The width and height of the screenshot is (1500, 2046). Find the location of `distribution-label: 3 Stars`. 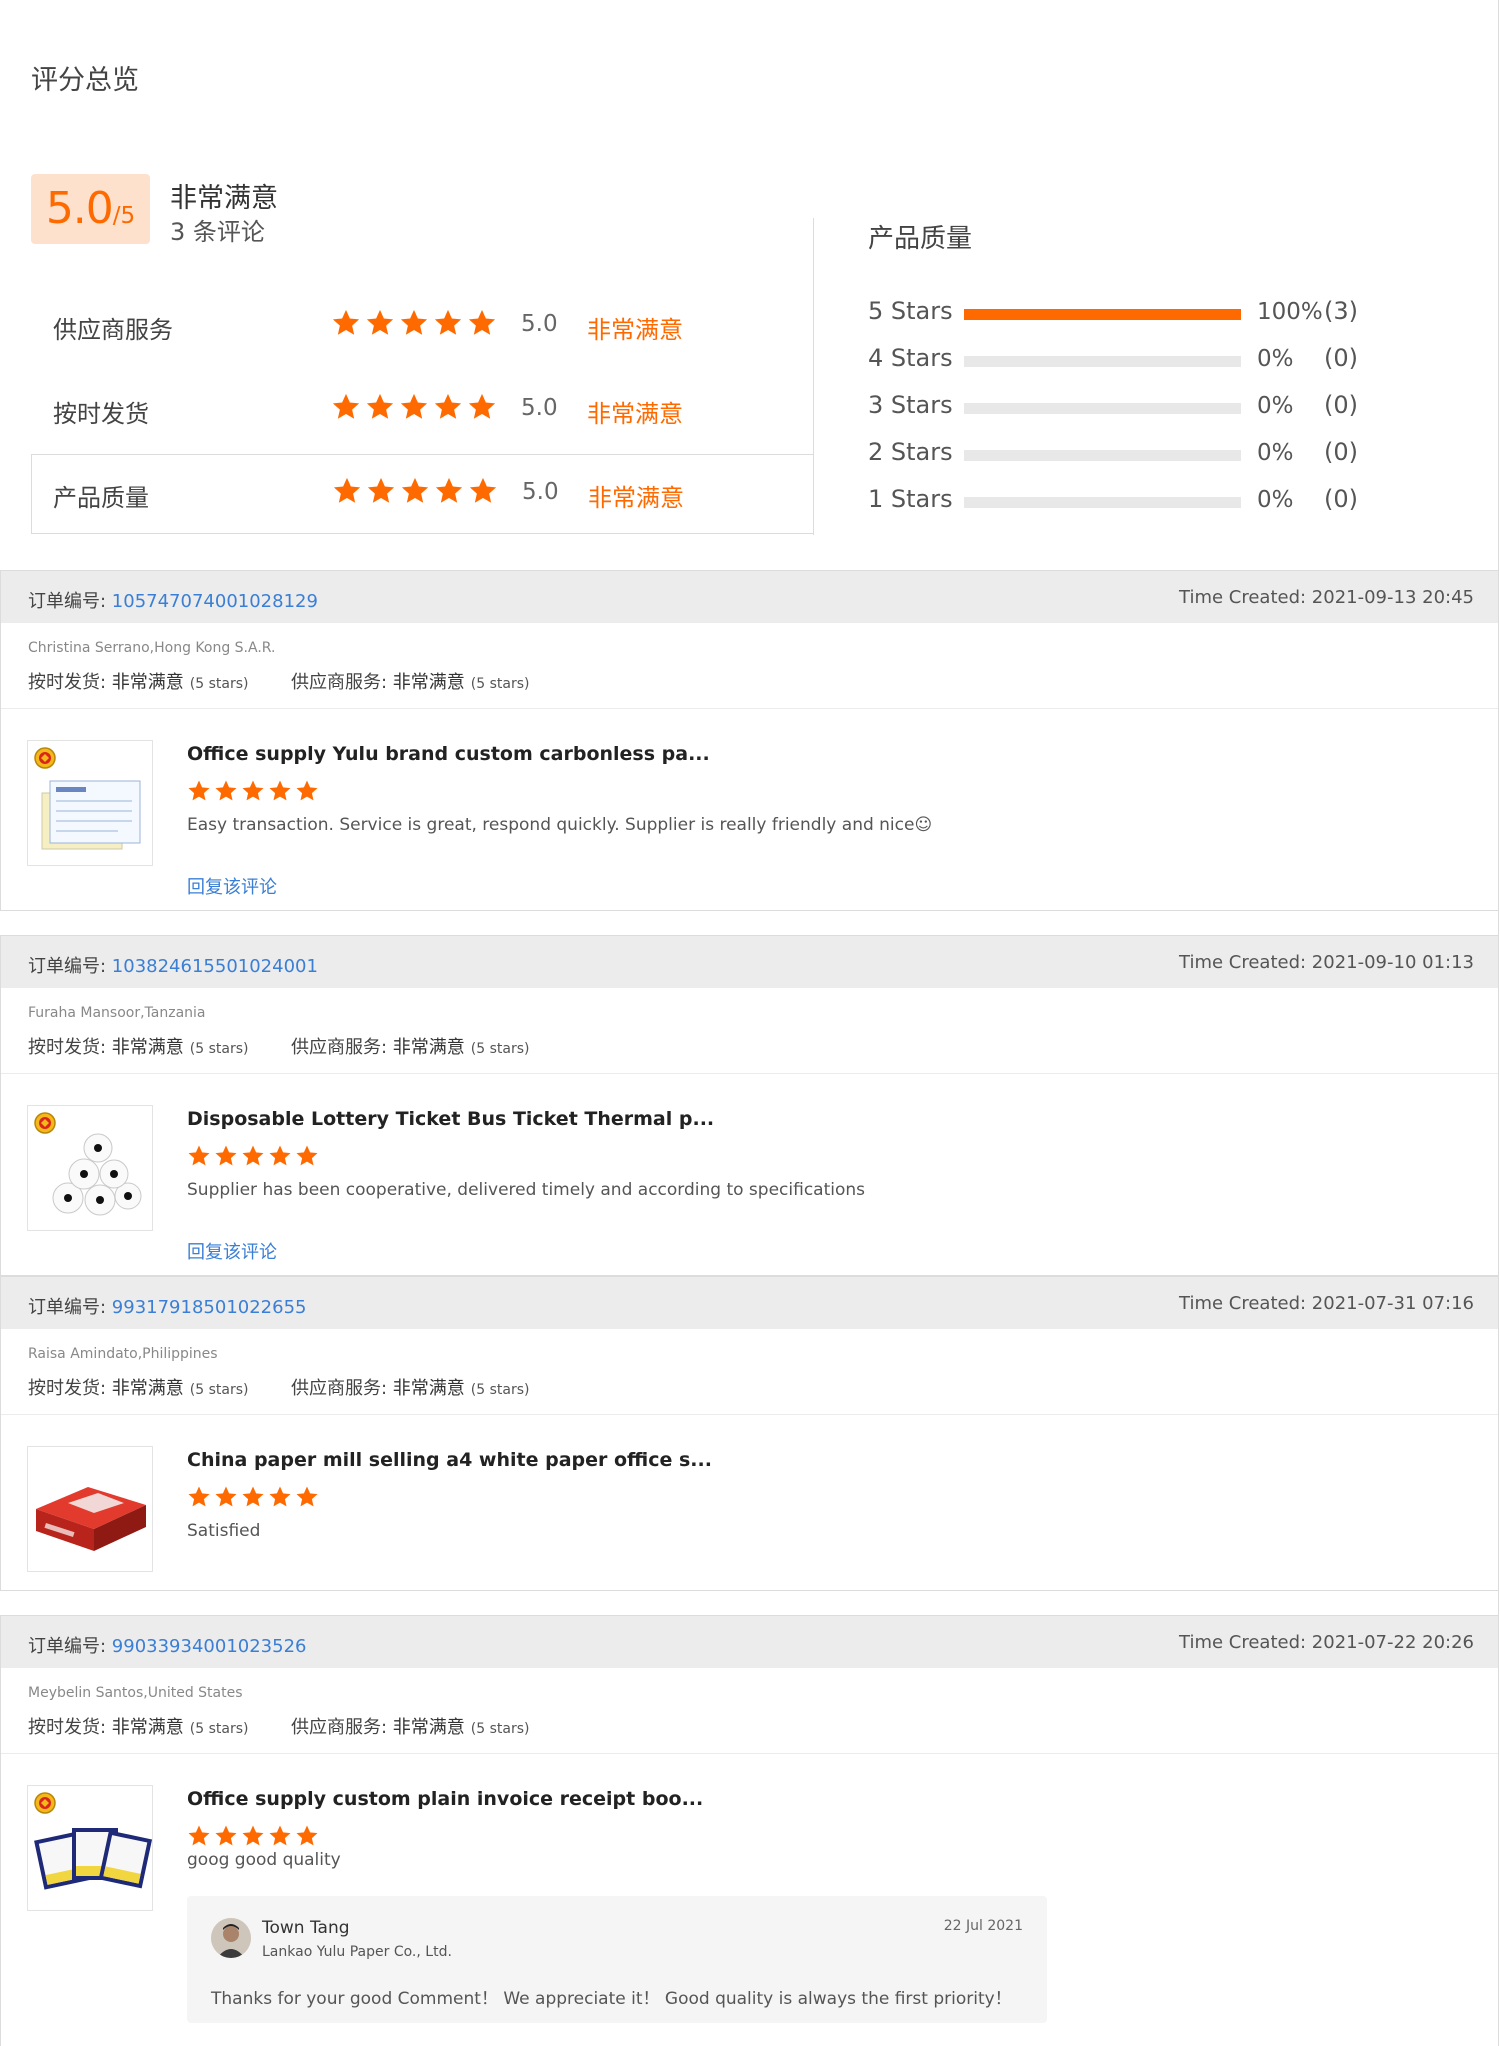

distribution-label: 3 Stars is located at coordinates (910, 405).